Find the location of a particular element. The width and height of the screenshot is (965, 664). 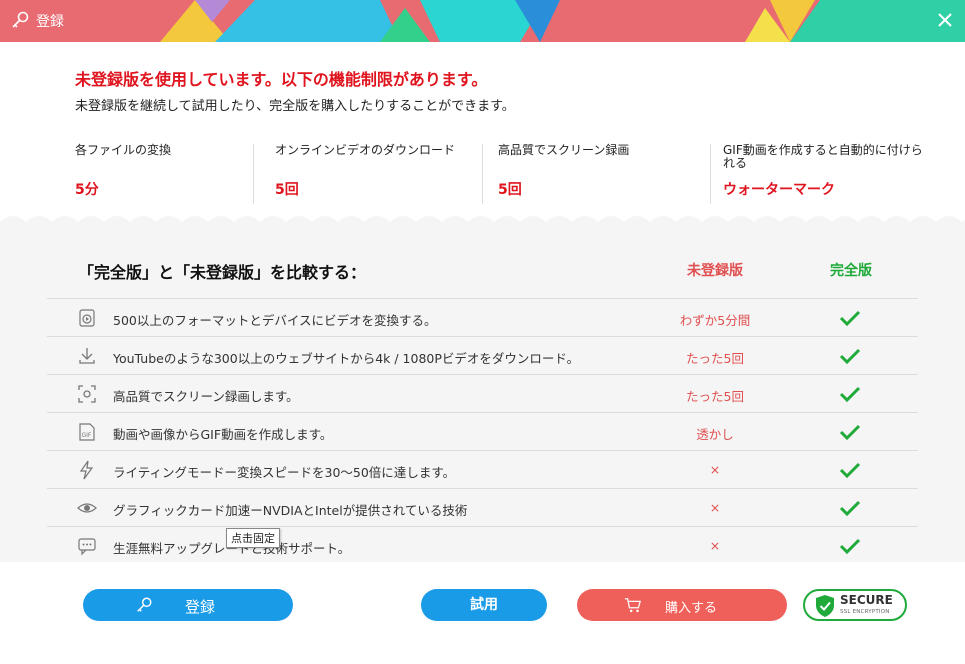

column-header-free: 未登録版 is located at coordinates (715, 271).